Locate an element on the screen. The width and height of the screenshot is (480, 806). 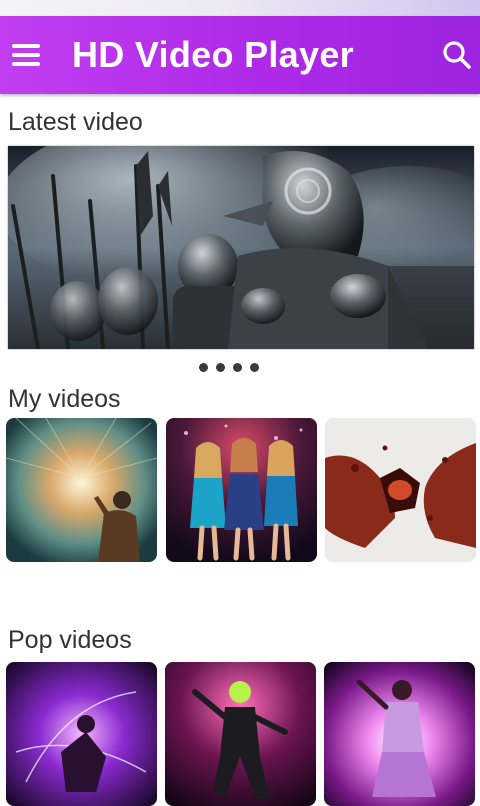
carousel-indicator is located at coordinates (234, 365).